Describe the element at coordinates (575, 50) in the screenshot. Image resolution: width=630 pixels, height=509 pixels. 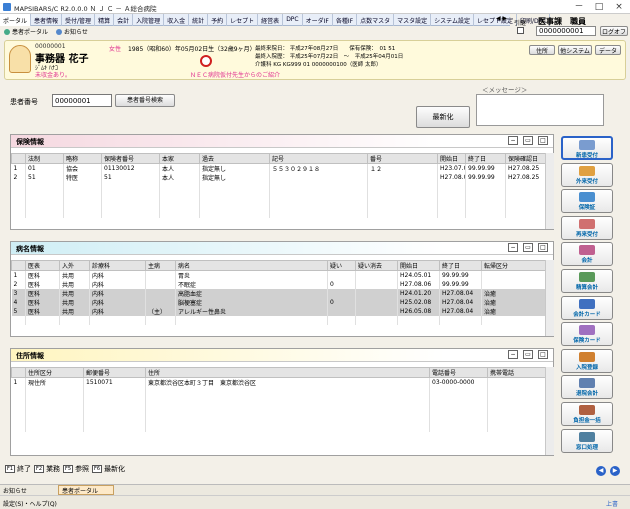
I see `other-system-button: 他システム` at that location.